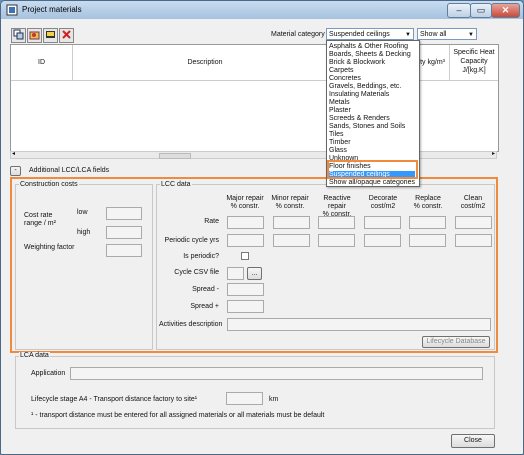 The image size is (524, 455). I want to click on minimize-button: ‒, so click(459, 10).